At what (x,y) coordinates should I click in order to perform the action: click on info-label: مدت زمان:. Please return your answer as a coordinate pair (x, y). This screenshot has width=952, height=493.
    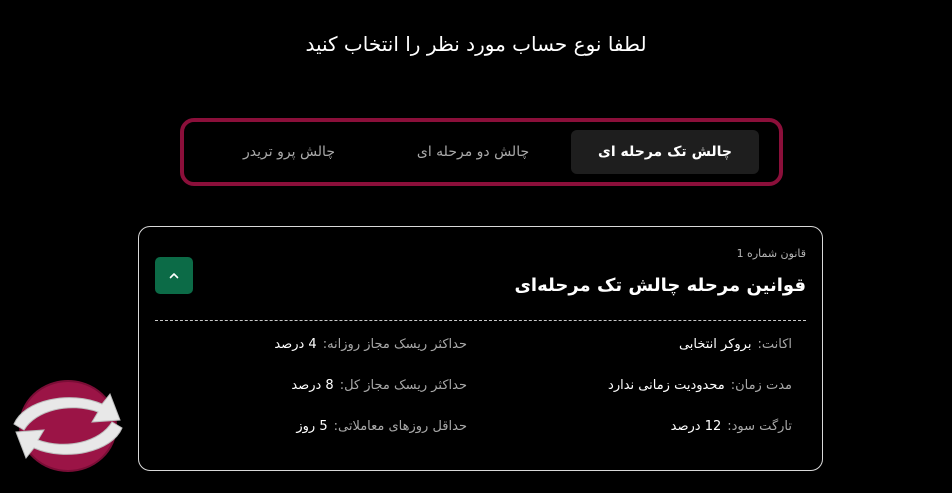
    Looking at the image, I should click on (761, 385).